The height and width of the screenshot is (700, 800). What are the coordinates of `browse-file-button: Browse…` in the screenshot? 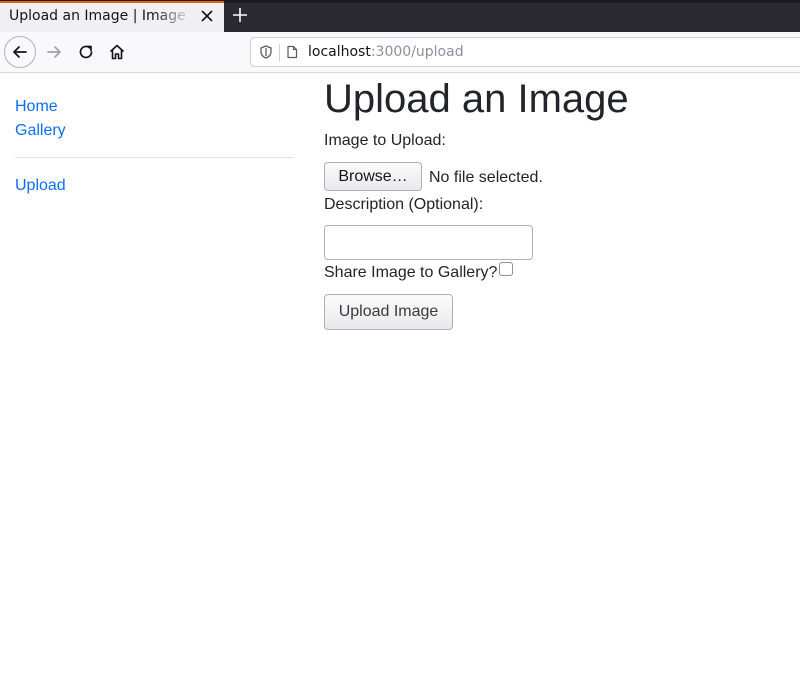 It's located at (373, 176).